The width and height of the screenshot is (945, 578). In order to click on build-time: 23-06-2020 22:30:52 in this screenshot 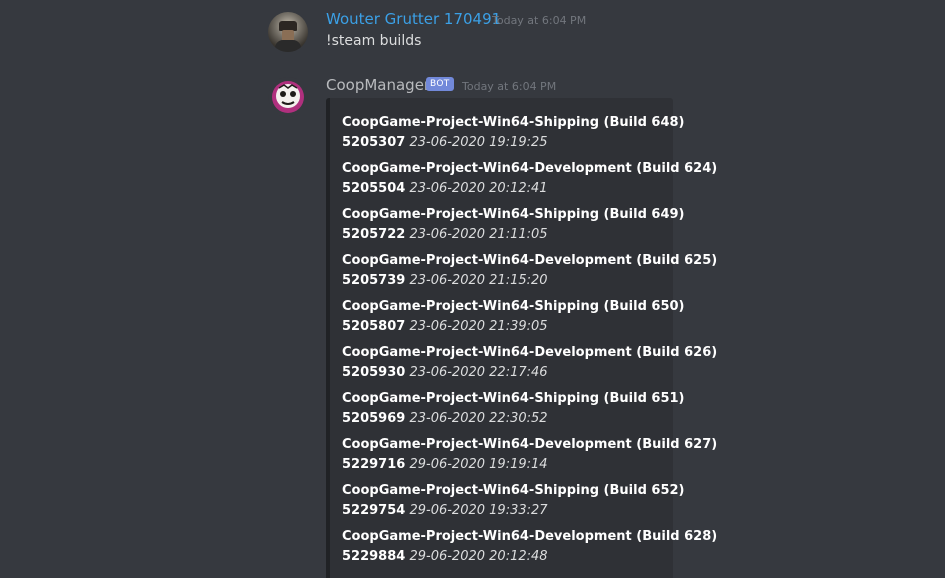, I will do `click(478, 418)`.